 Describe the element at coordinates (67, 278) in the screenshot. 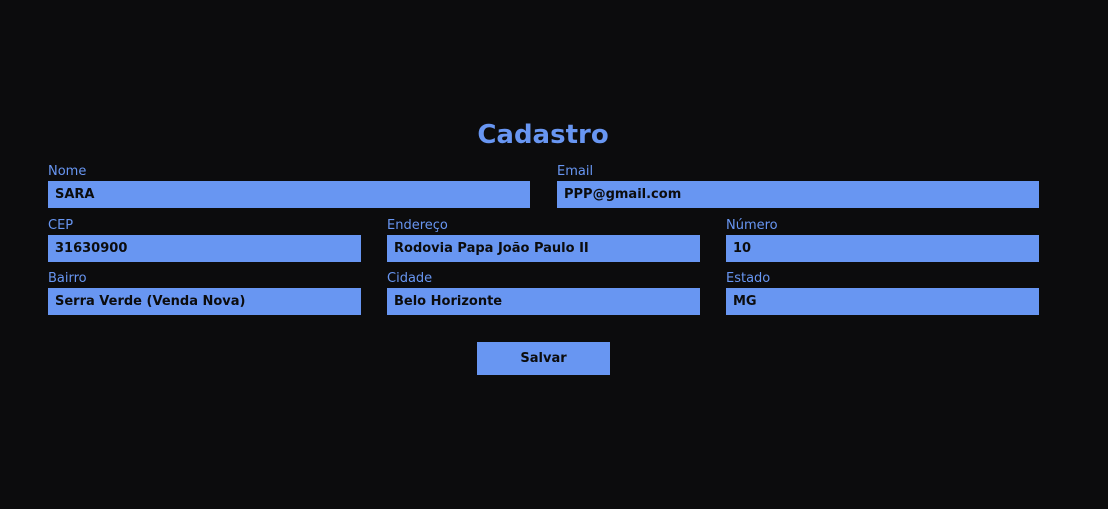

I see `bairro-label: Bairro` at that location.